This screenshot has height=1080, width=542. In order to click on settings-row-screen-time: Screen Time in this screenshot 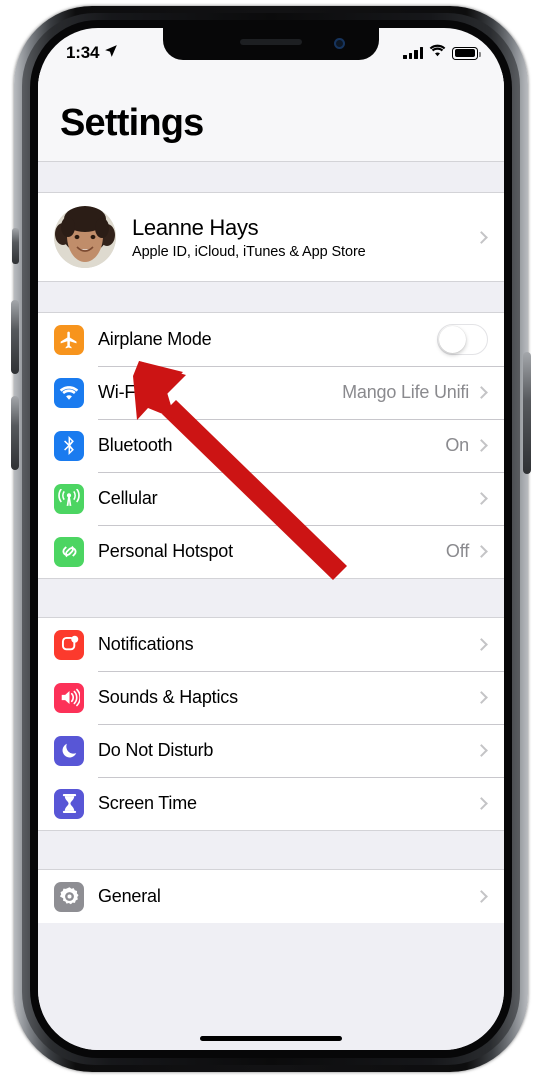, I will do `click(271, 803)`.